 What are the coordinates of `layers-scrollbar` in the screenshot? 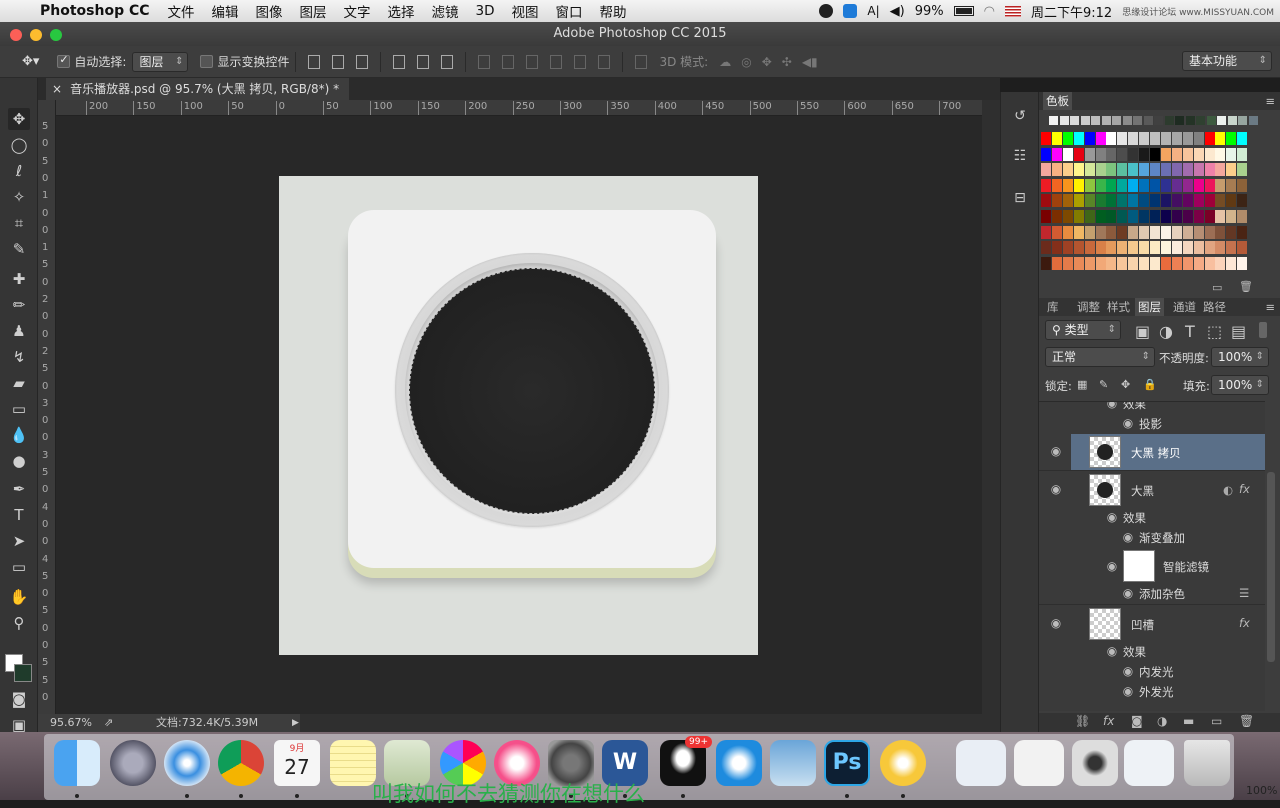 It's located at (1271, 567).